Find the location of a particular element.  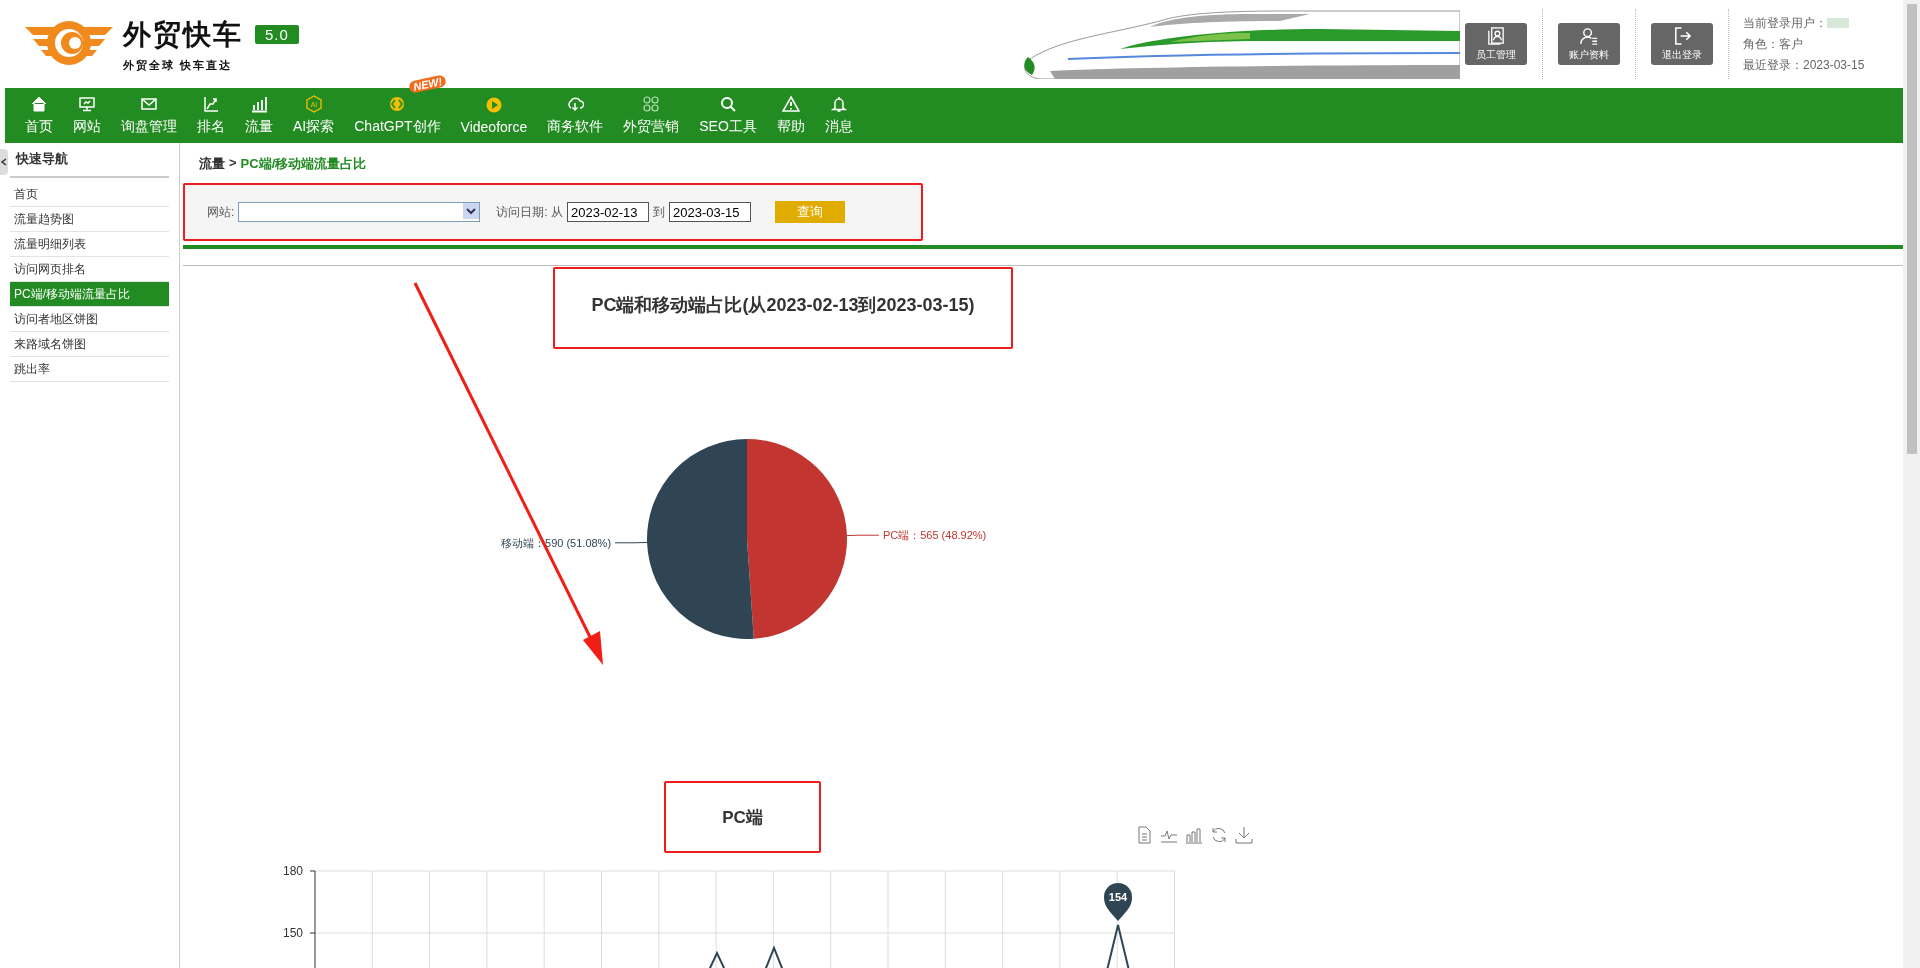

end-date-field: 2023-03-15 is located at coordinates (710, 212).